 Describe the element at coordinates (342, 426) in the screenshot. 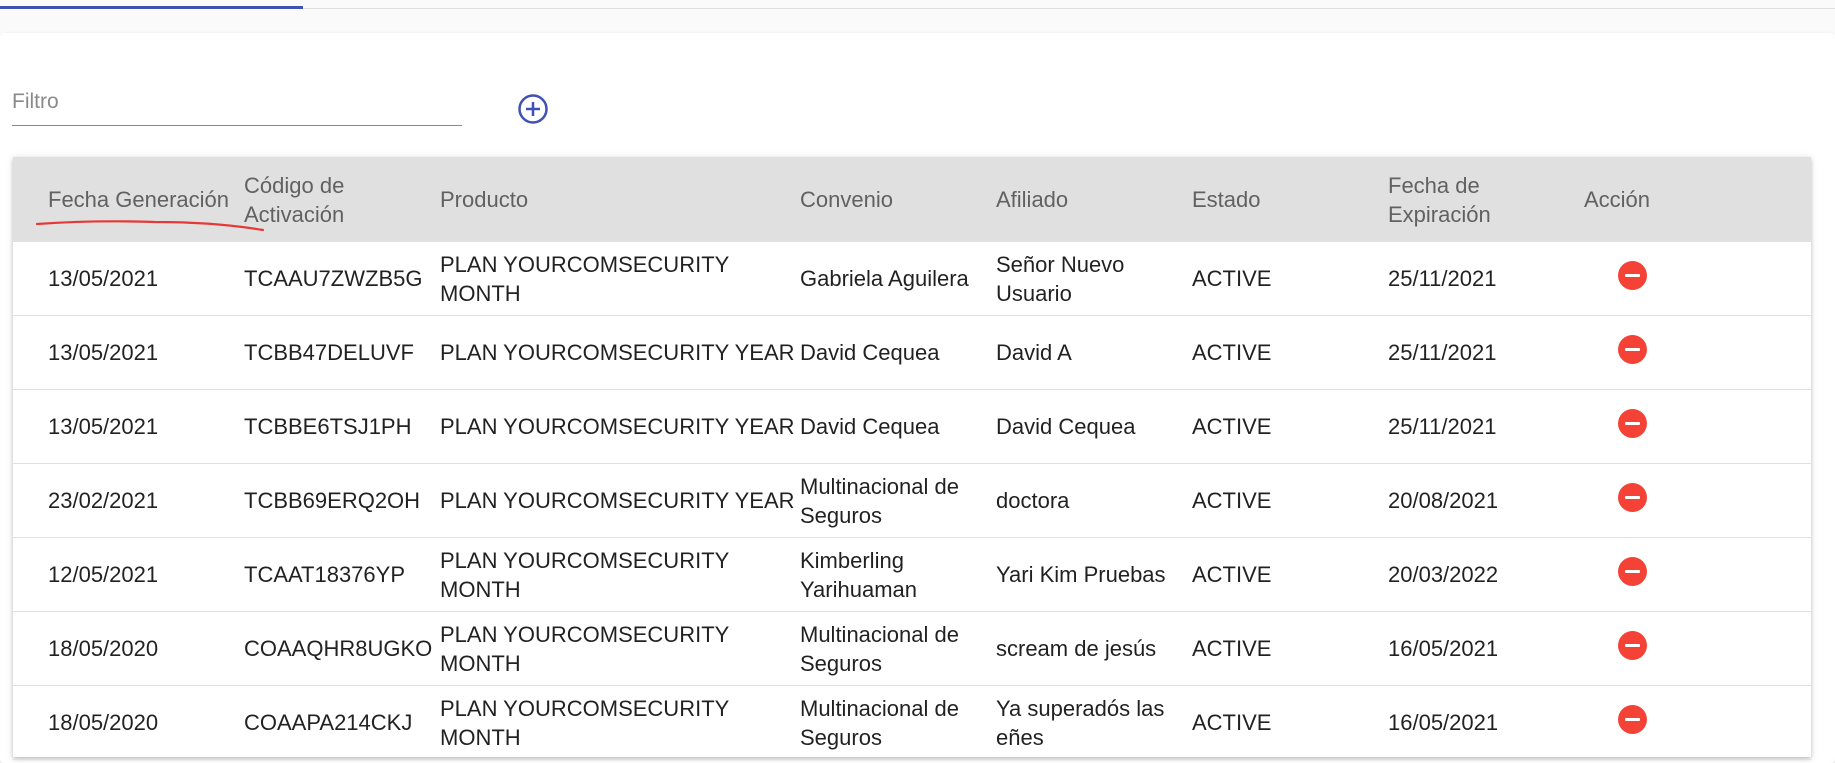

I see `cell-codigo: TCBBE6TSJ1PH` at that location.